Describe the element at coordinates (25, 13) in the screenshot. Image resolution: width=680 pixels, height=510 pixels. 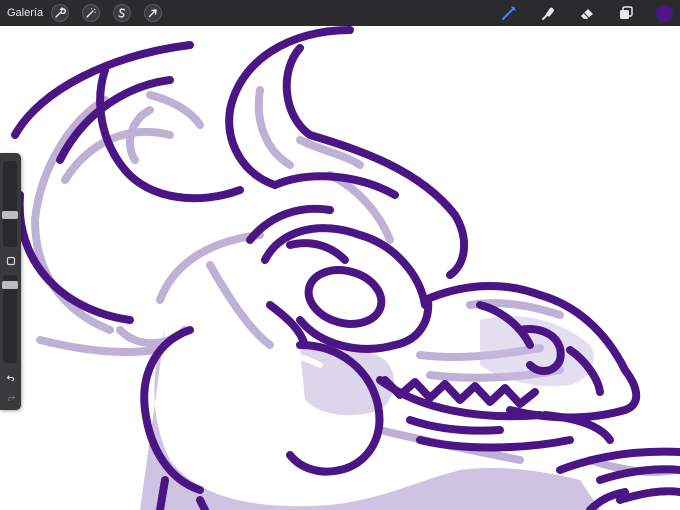
I see `gallery-button: Galería` at that location.